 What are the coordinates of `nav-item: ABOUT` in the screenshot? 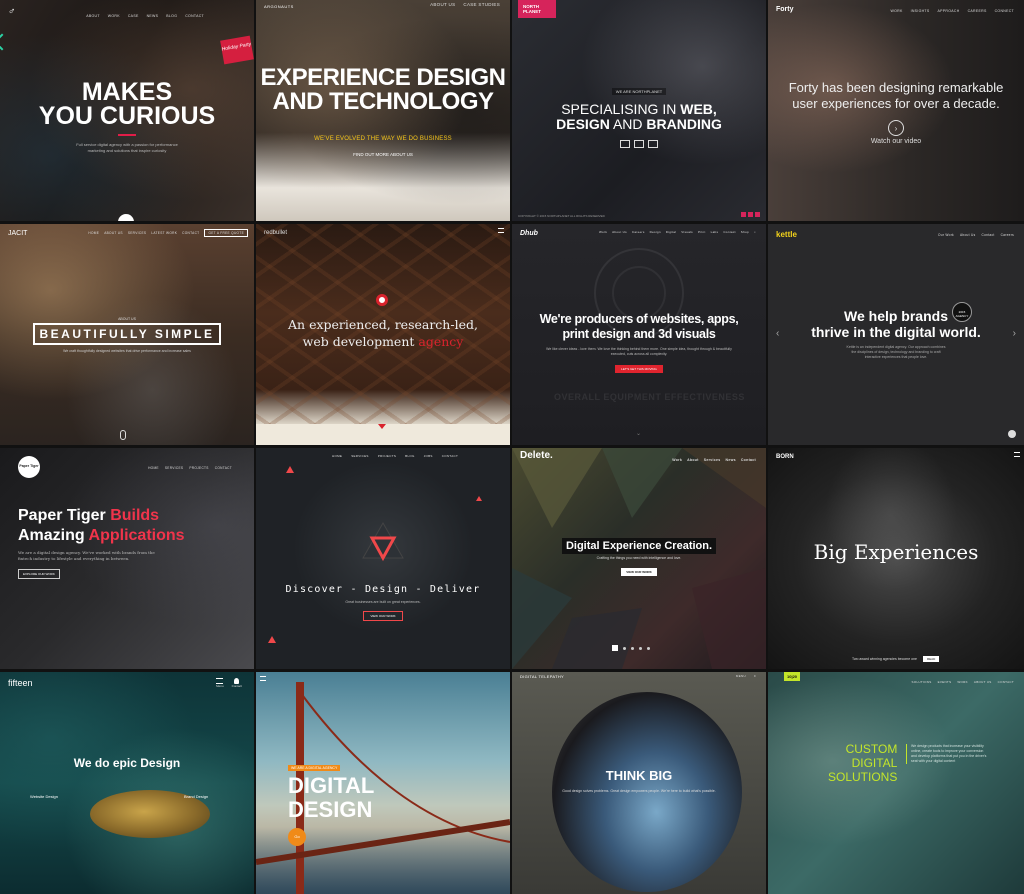 It's located at (93, 16).